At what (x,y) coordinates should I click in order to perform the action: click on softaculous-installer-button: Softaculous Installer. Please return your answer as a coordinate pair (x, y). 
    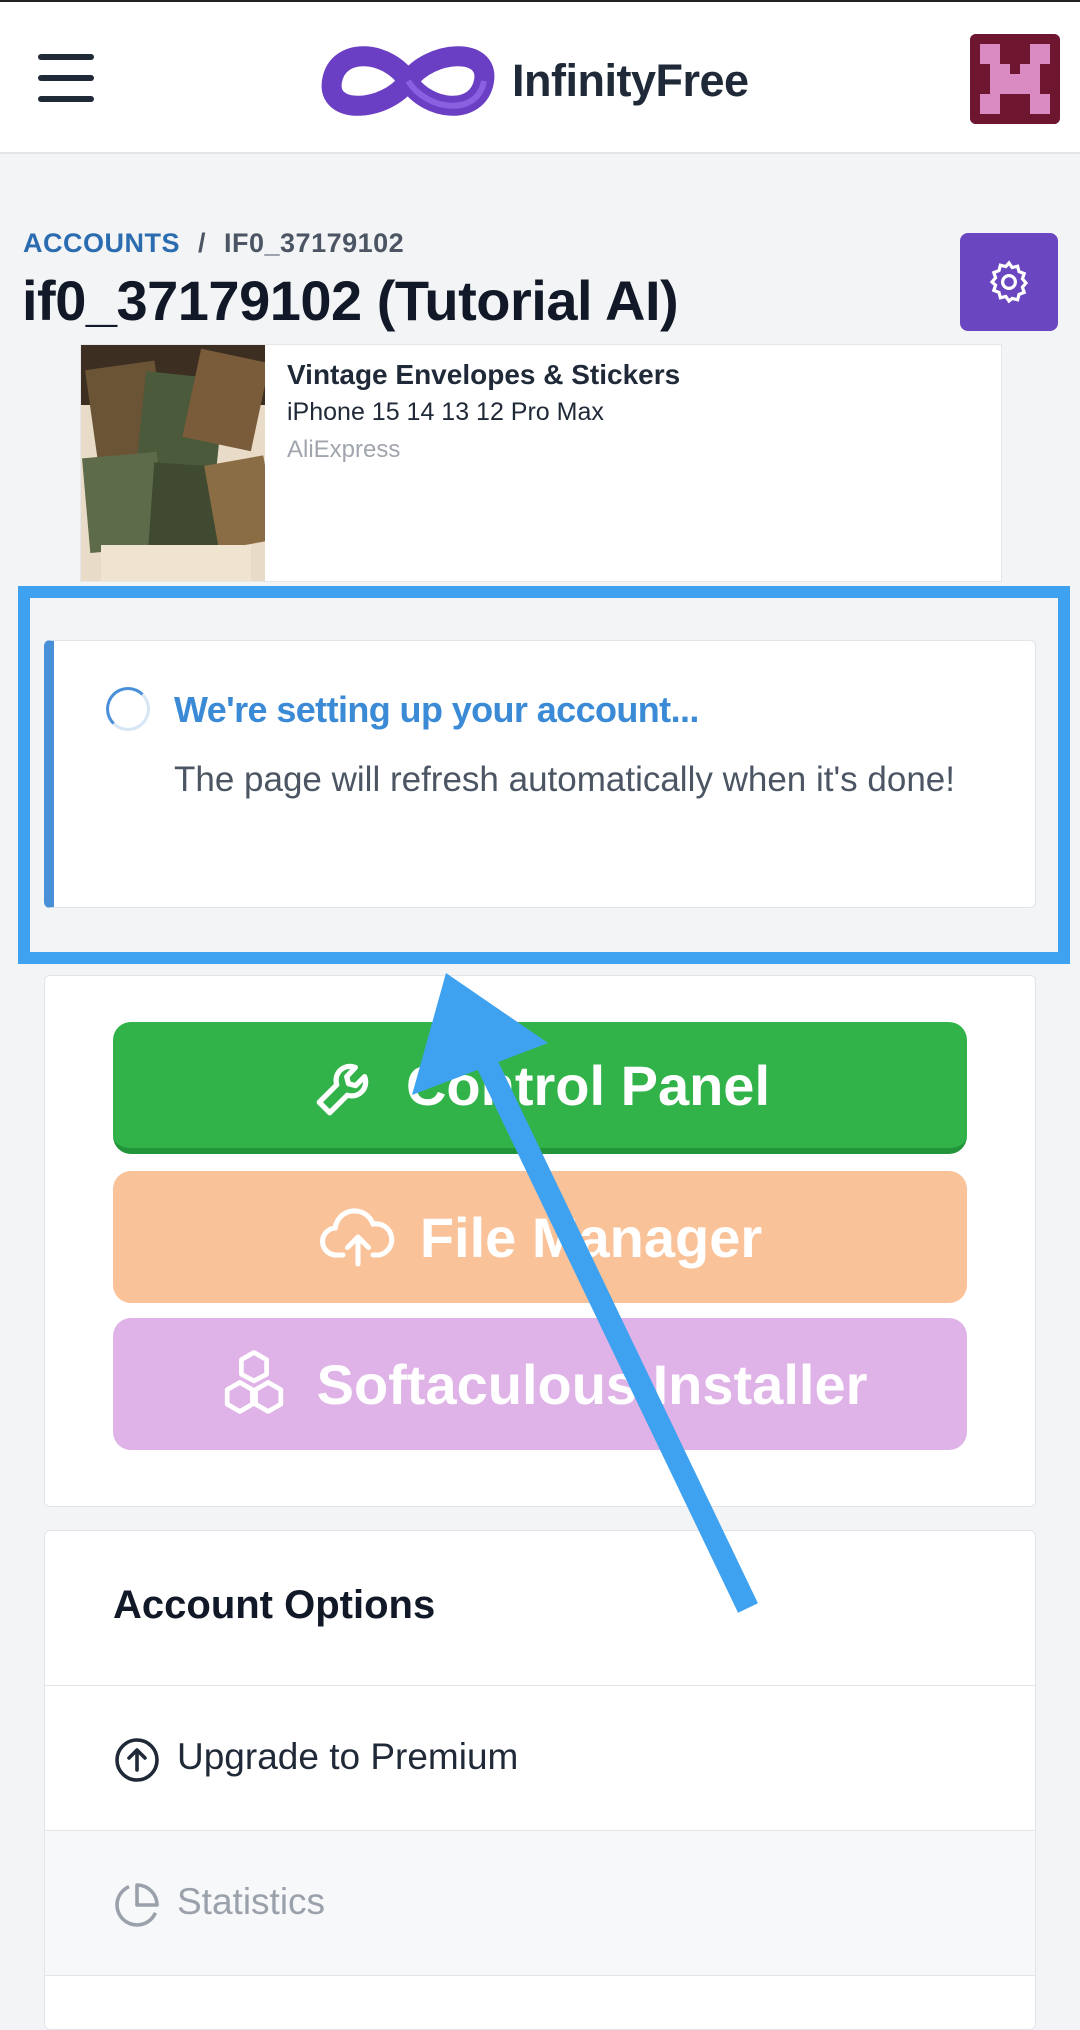
    Looking at the image, I should click on (540, 1384).